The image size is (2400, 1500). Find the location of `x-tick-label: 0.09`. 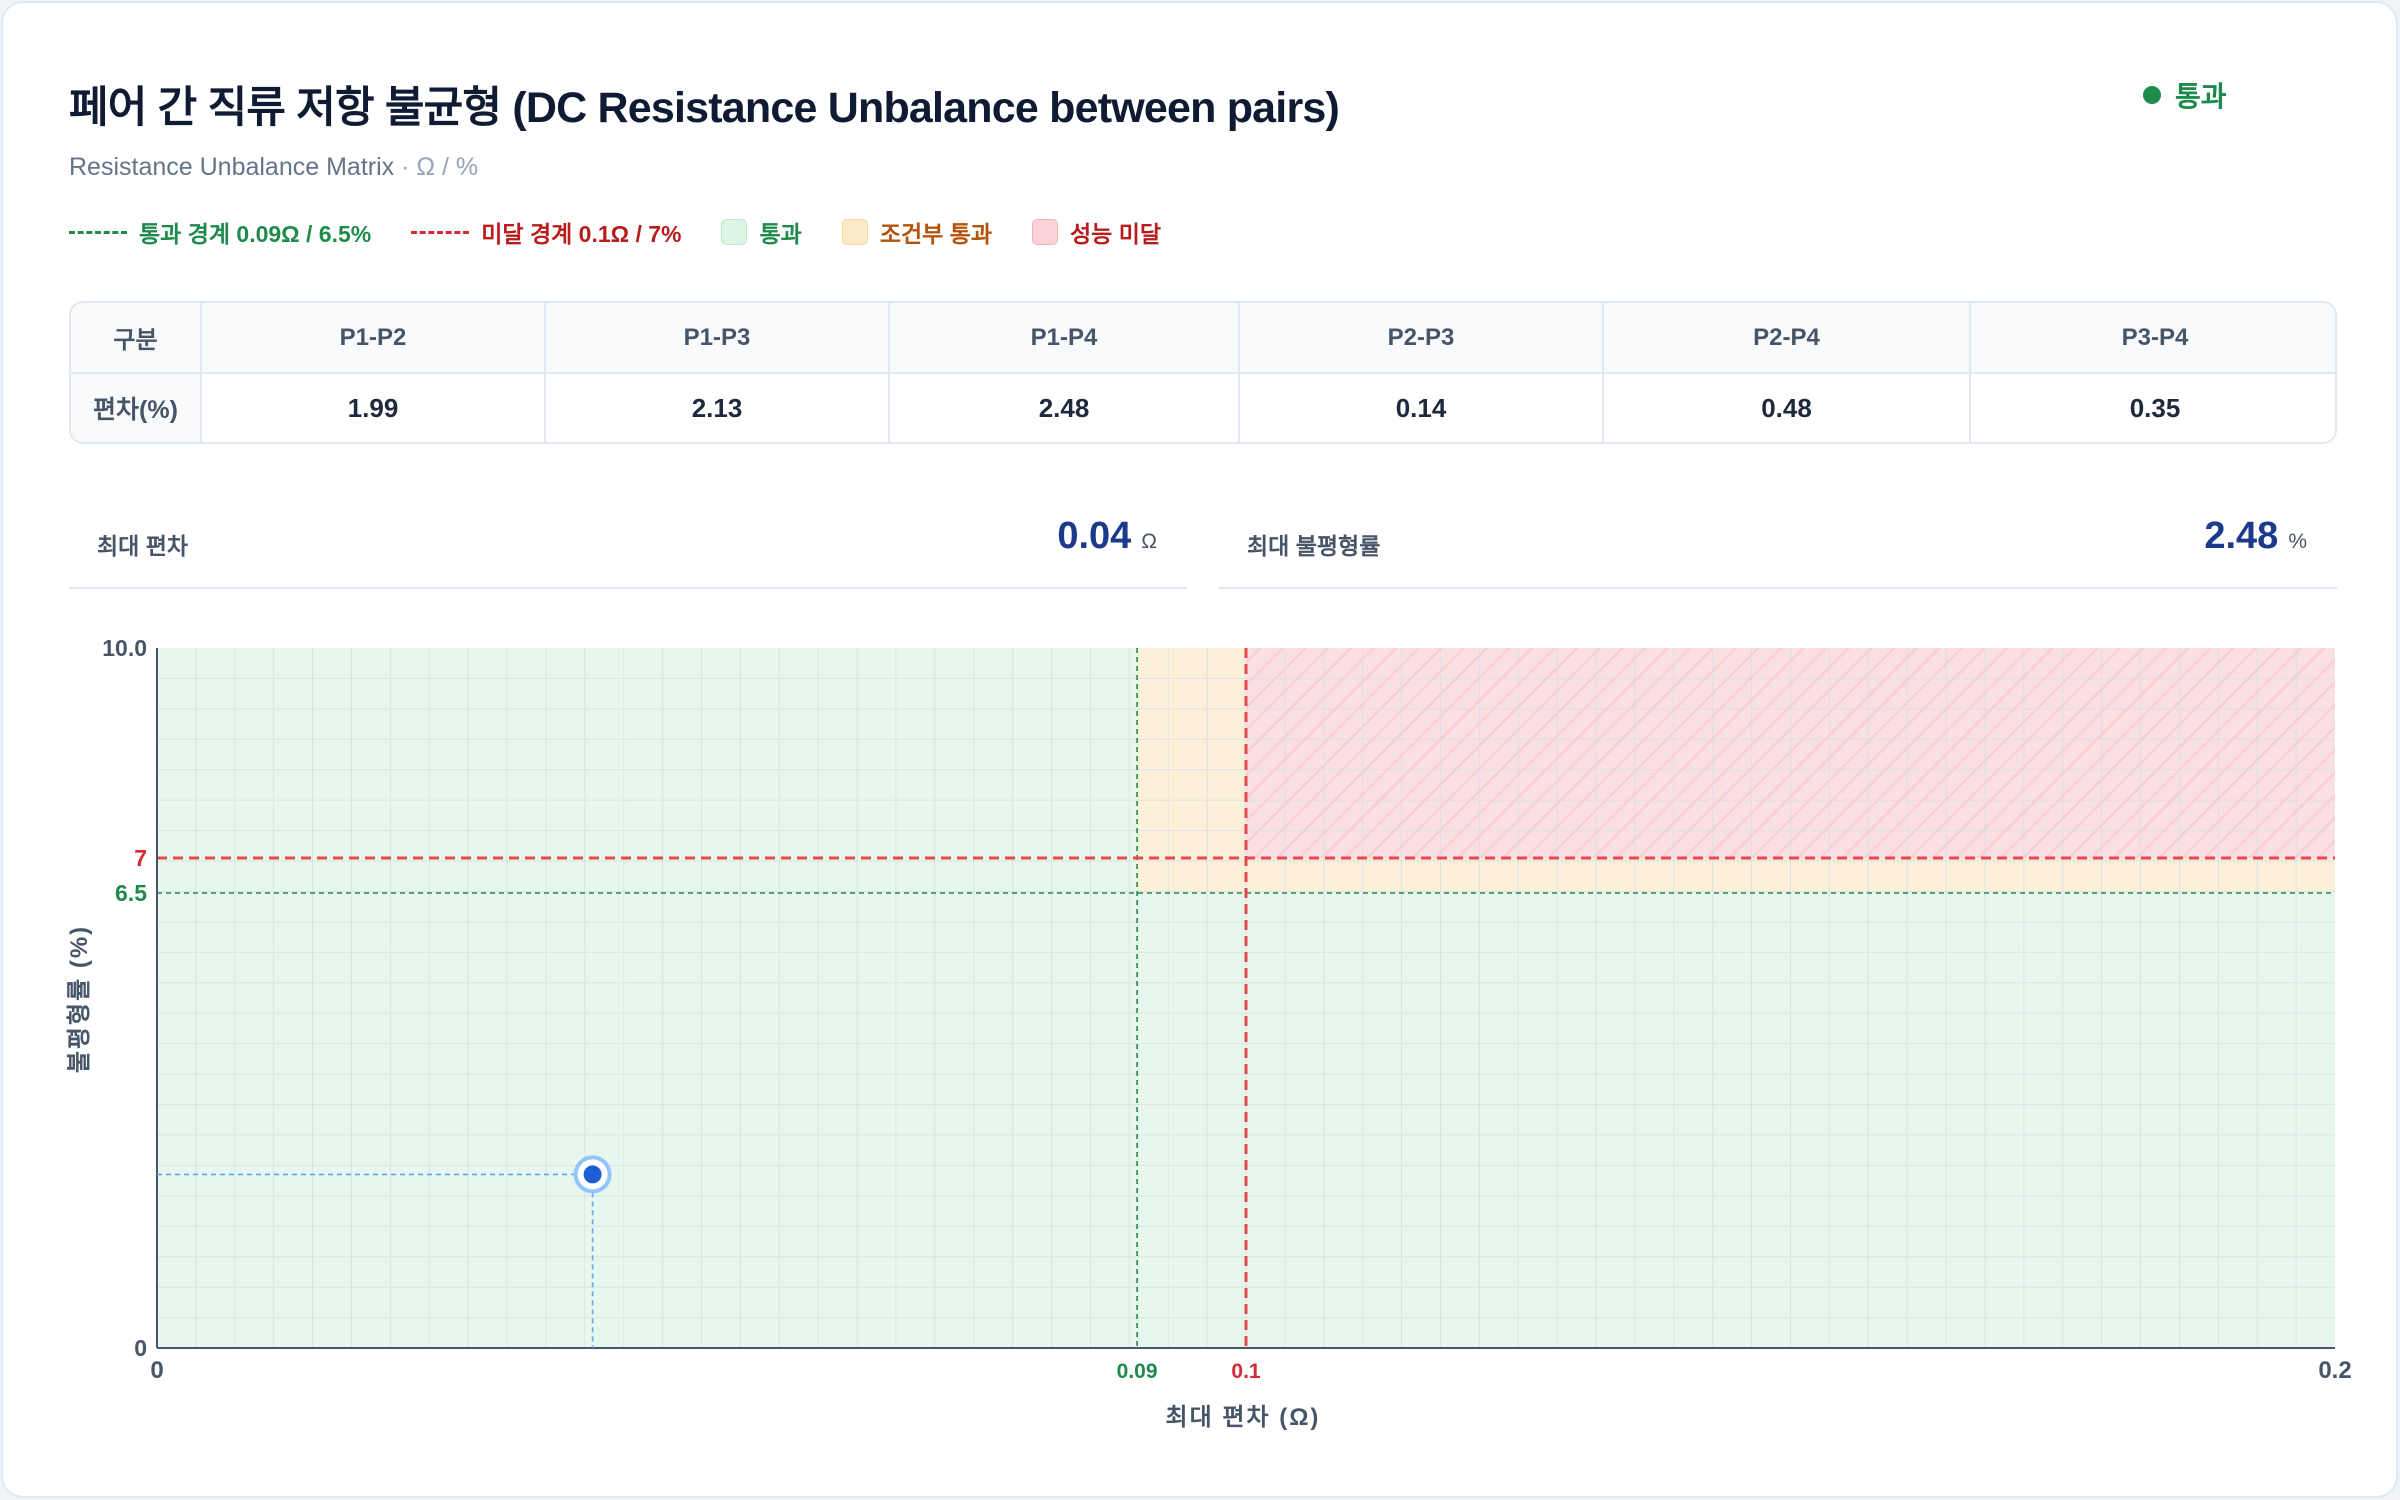

x-tick-label: 0.09 is located at coordinates (1137, 1371).